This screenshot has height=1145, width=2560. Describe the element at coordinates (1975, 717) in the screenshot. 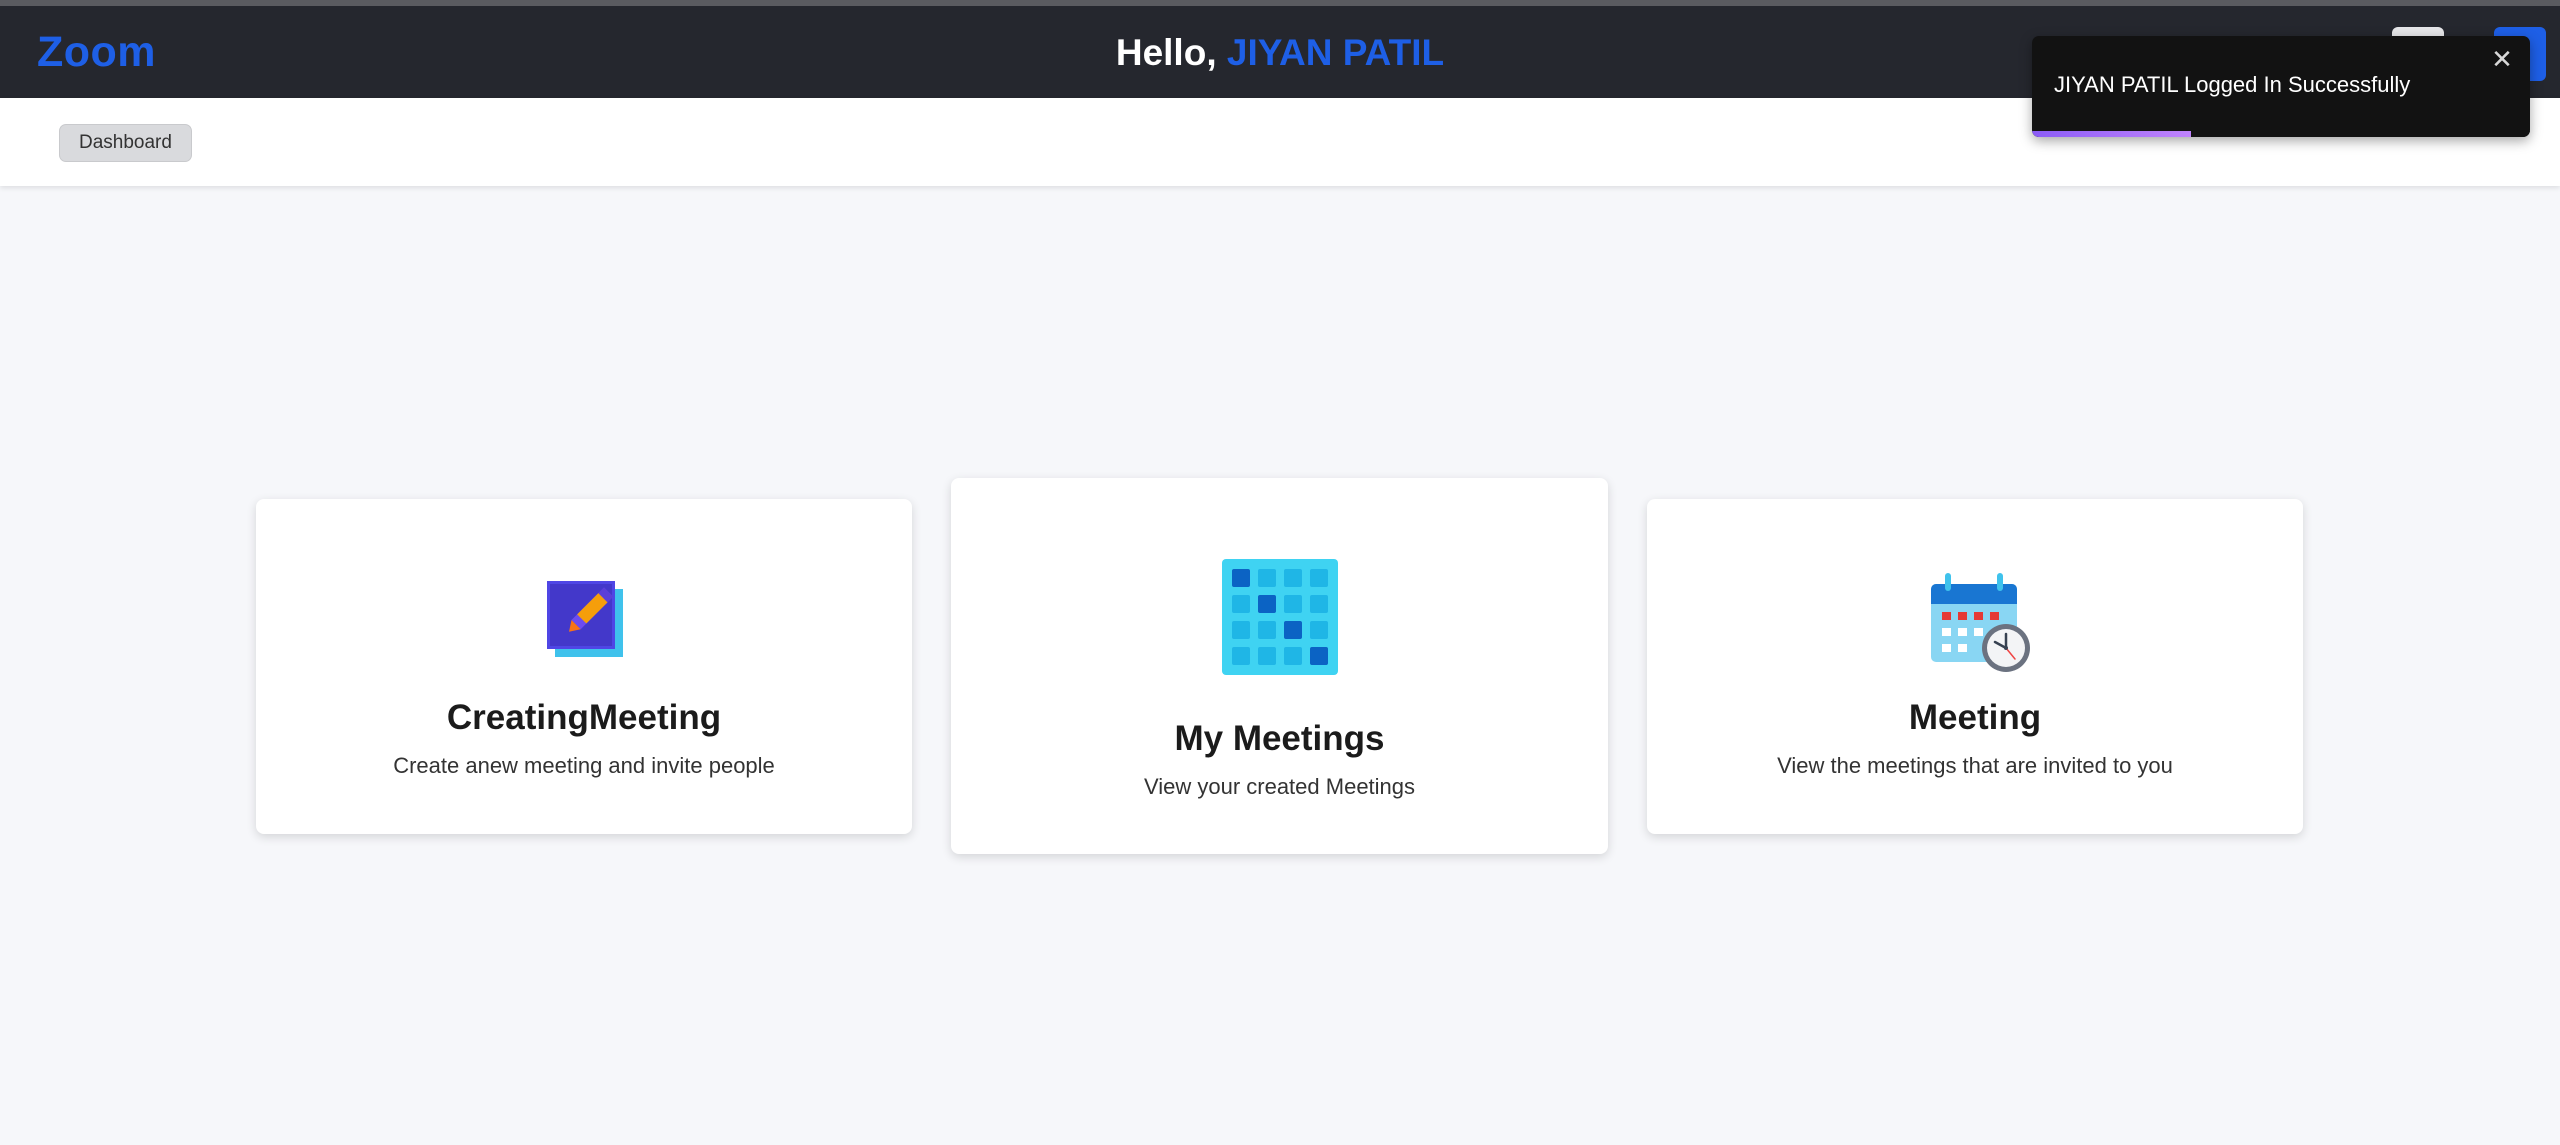

I see `card-title: Meeting` at that location.